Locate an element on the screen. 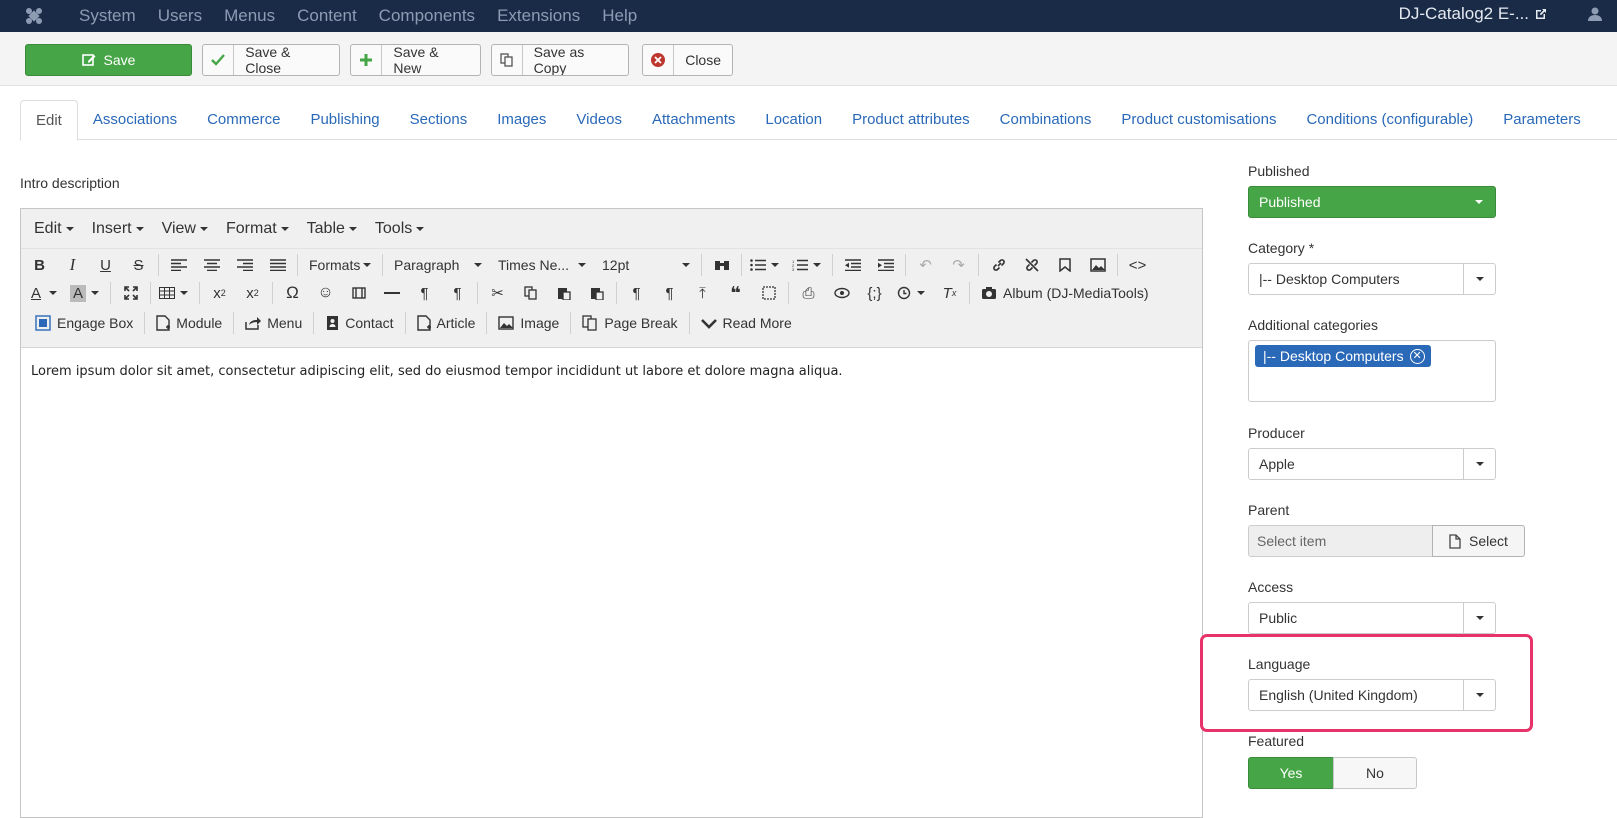 The width and height of the screenshot is (1617, 818). italic-icon: I is located at coordinates (72, 265).